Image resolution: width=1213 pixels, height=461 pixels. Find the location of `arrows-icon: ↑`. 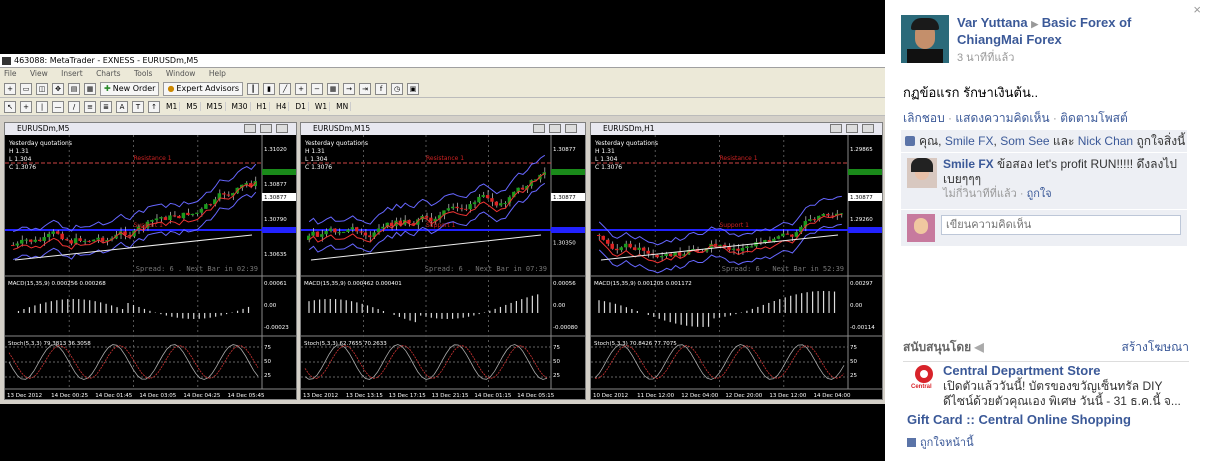

arrows-icon: ↑ is located at coordinates (154, 106).